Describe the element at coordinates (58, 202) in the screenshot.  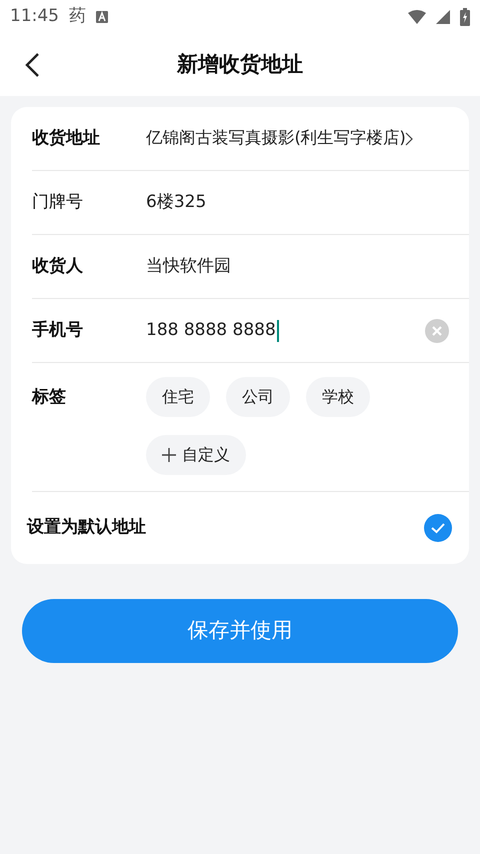
I see `field-label: 门牌号` at that location.